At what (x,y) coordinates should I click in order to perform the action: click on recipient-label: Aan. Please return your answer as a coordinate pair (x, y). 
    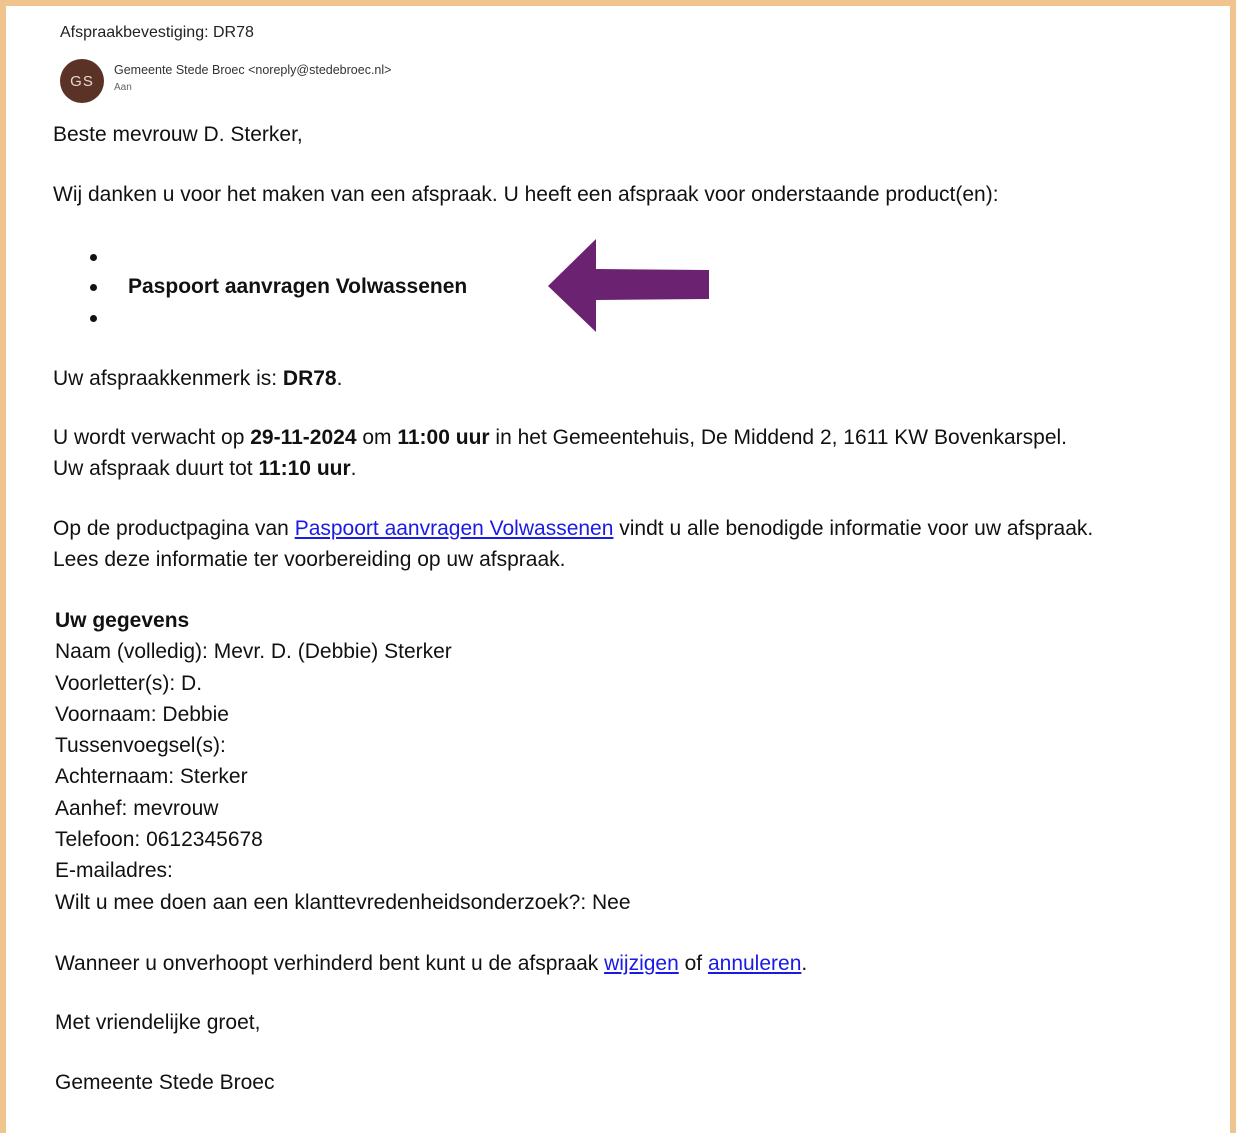
    Looking at the image, I should click on (123, 87).